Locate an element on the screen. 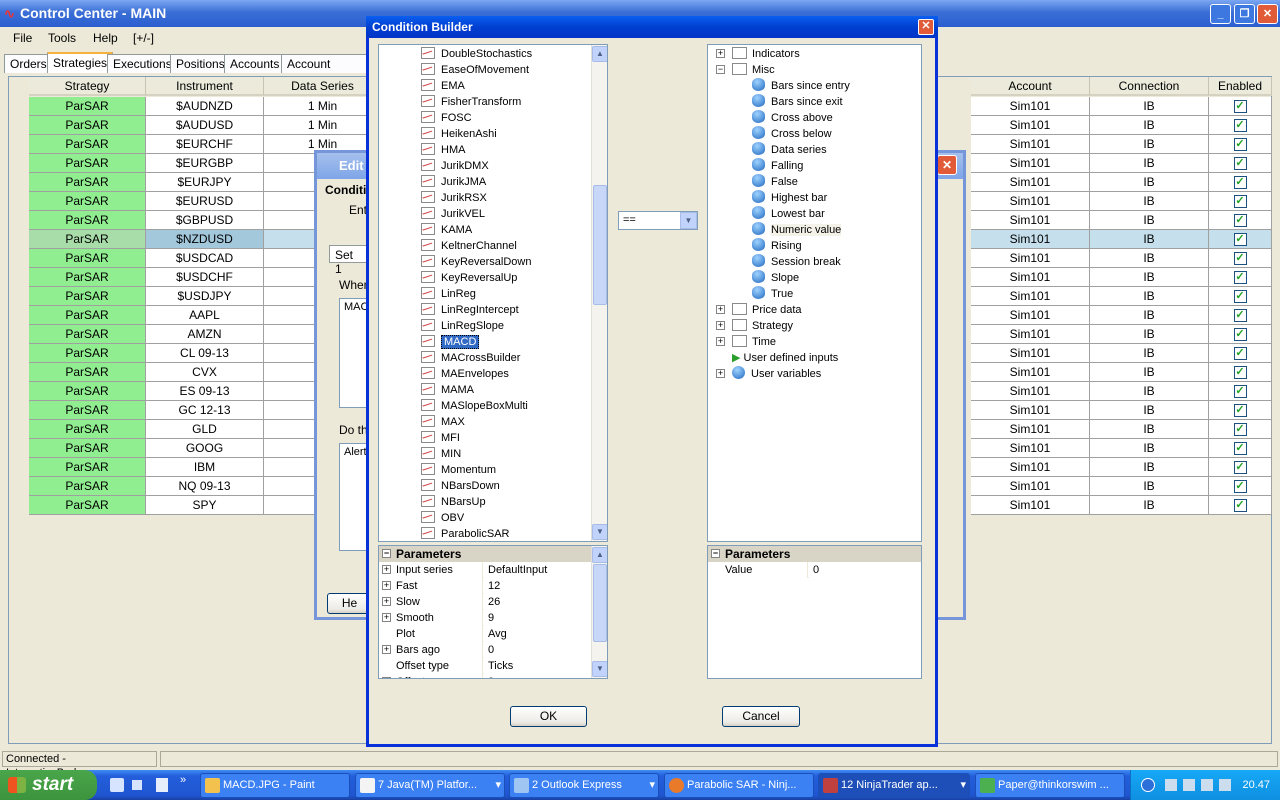 The image size is (1280, 800). tree-item-misc-child: Numeric value is located at coordinates (797, 230).